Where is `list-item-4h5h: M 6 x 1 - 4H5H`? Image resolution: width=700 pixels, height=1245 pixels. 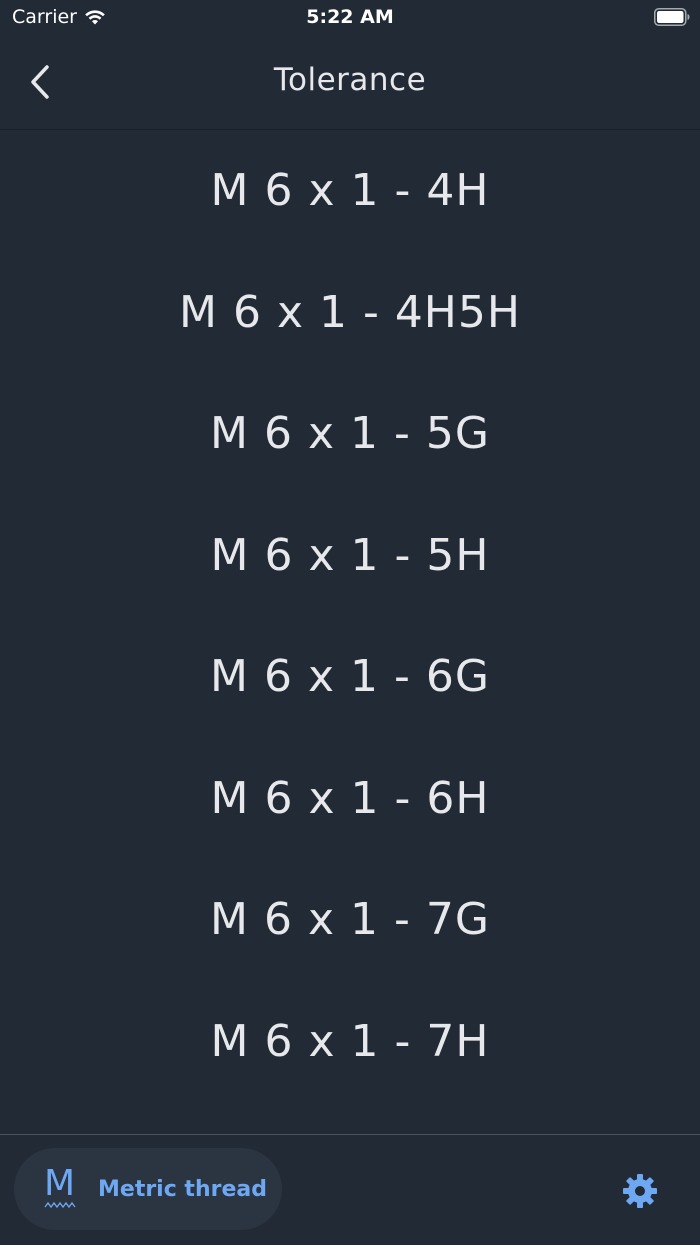 list-item-4h5h: M 6 x 1 - 4H5H is located at coordinates (350, 313).